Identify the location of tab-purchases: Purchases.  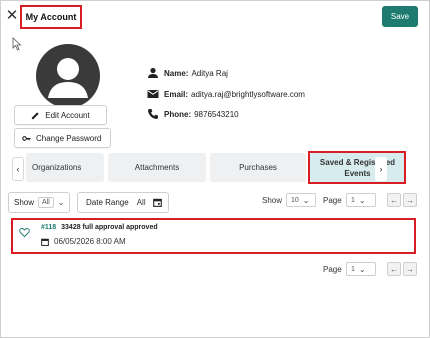
(258, 167).